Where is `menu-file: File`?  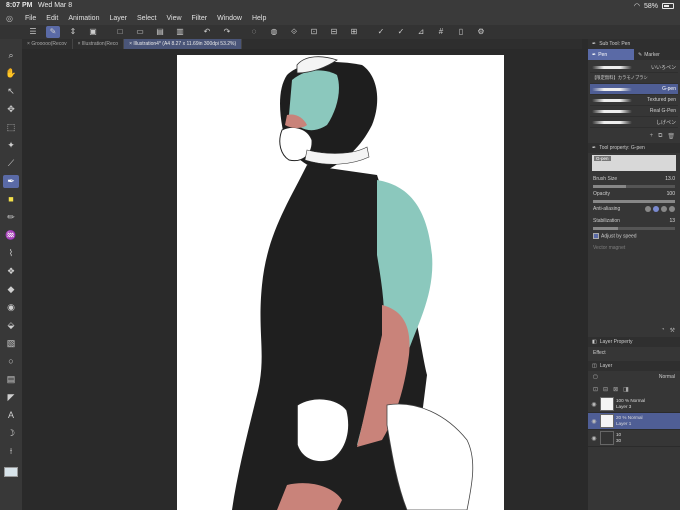 menu-file: File is located at coordinates (30, 18).